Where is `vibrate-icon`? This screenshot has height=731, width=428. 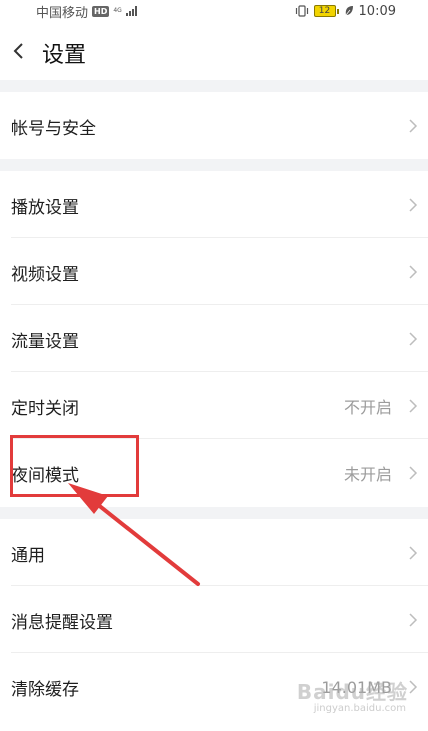
vibrate-icon is located at coordinates (302, 11).